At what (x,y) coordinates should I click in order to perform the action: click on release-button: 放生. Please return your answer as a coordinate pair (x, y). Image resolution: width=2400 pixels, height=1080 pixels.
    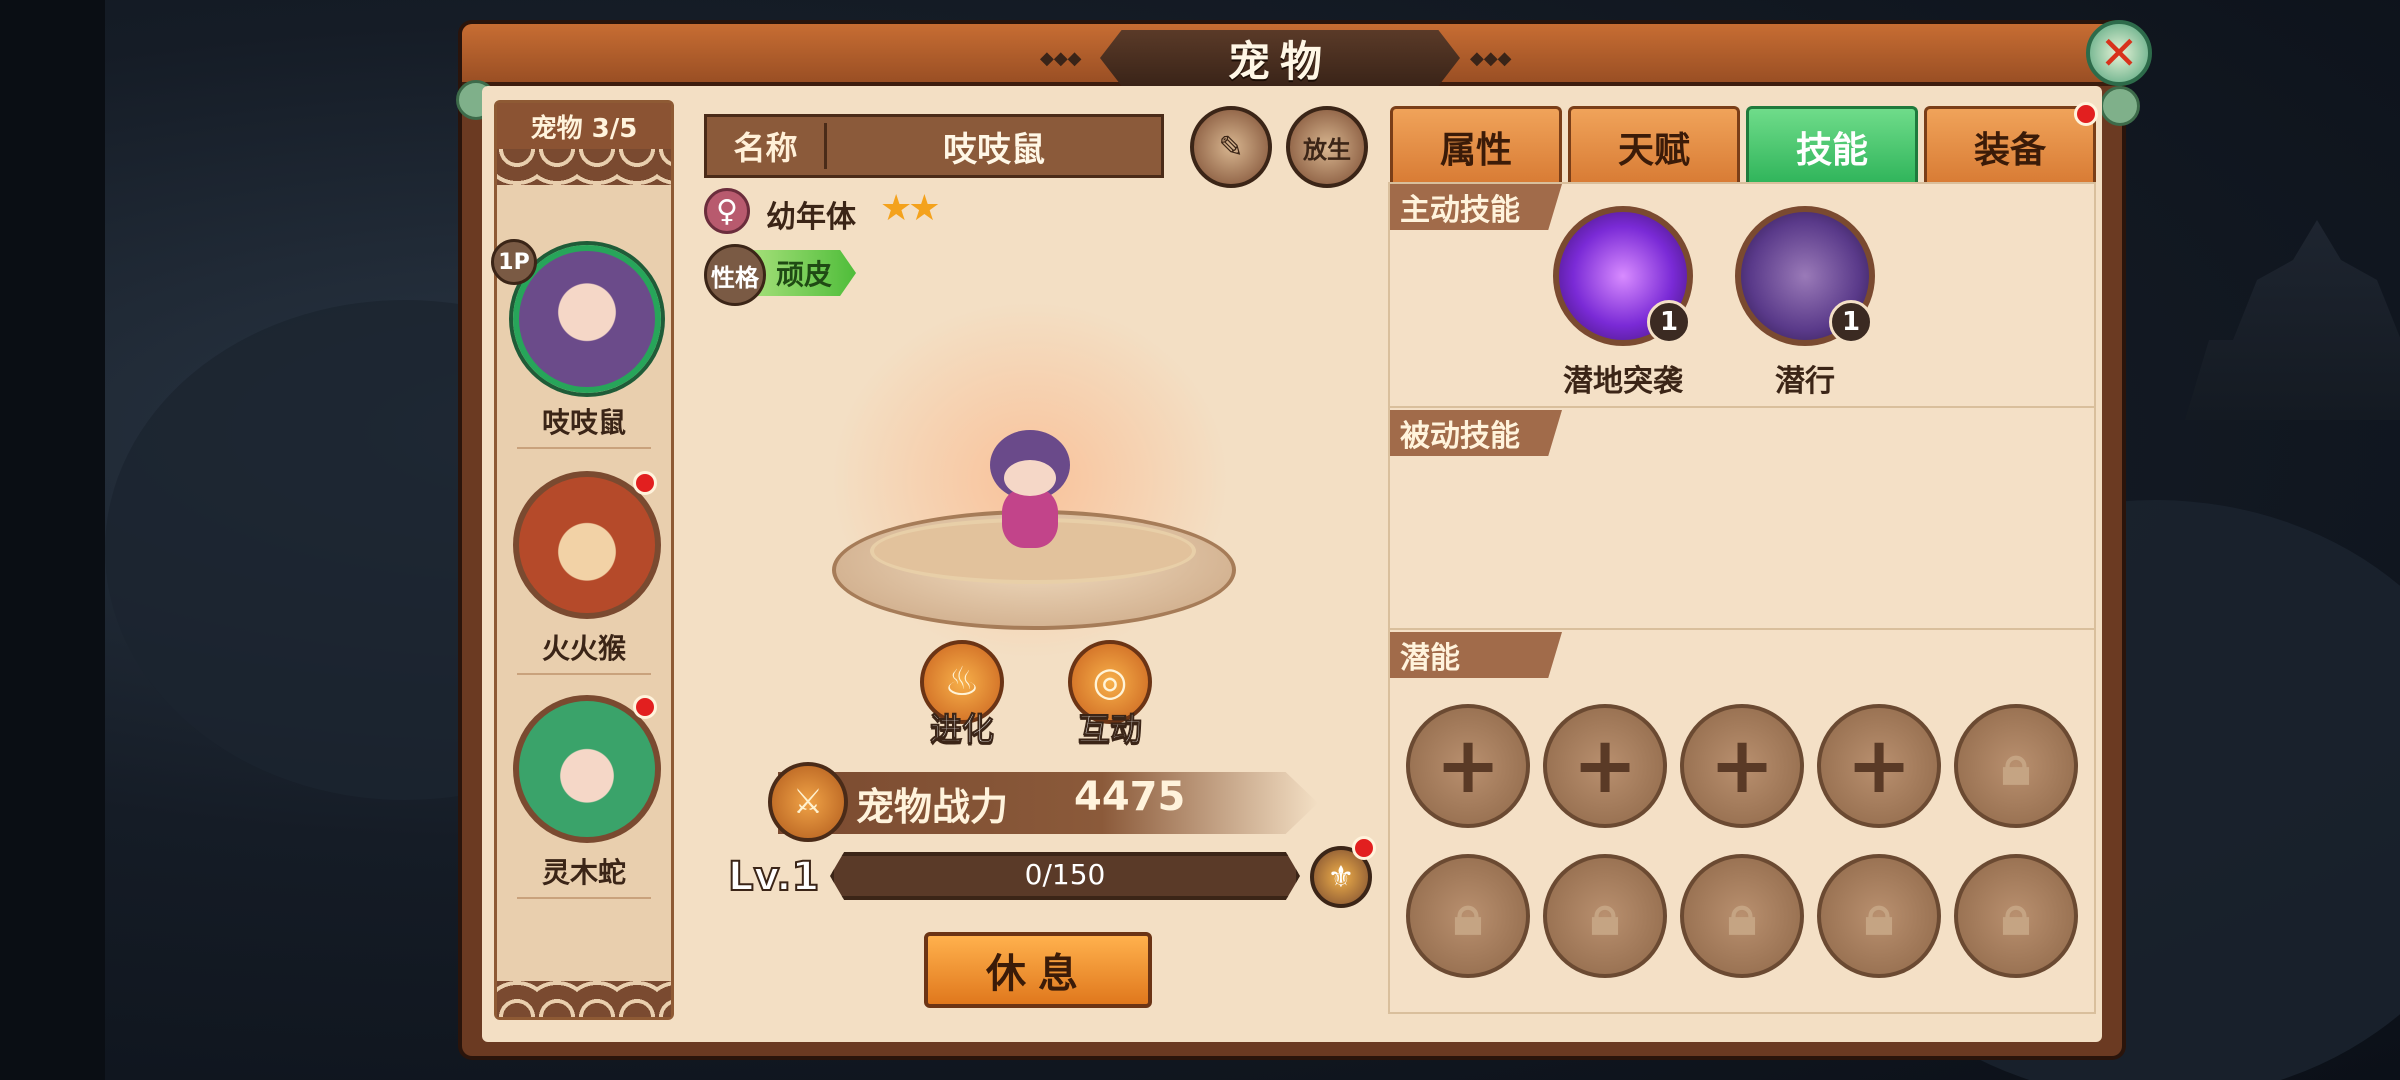
    Looking at the image, I should click on (1327, 147).